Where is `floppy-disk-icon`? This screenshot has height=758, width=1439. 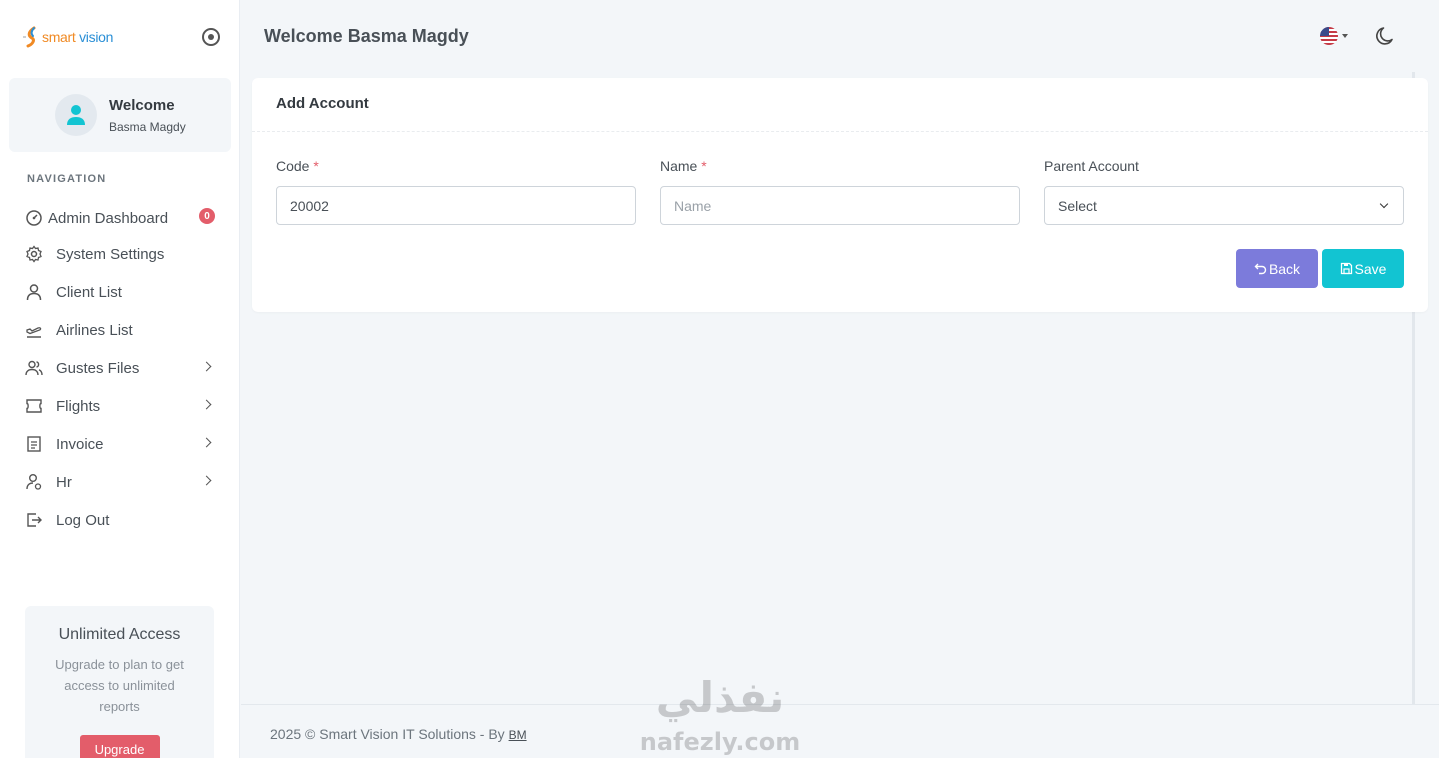 floppy-disk-icon is located at coordinates (1346, 268).